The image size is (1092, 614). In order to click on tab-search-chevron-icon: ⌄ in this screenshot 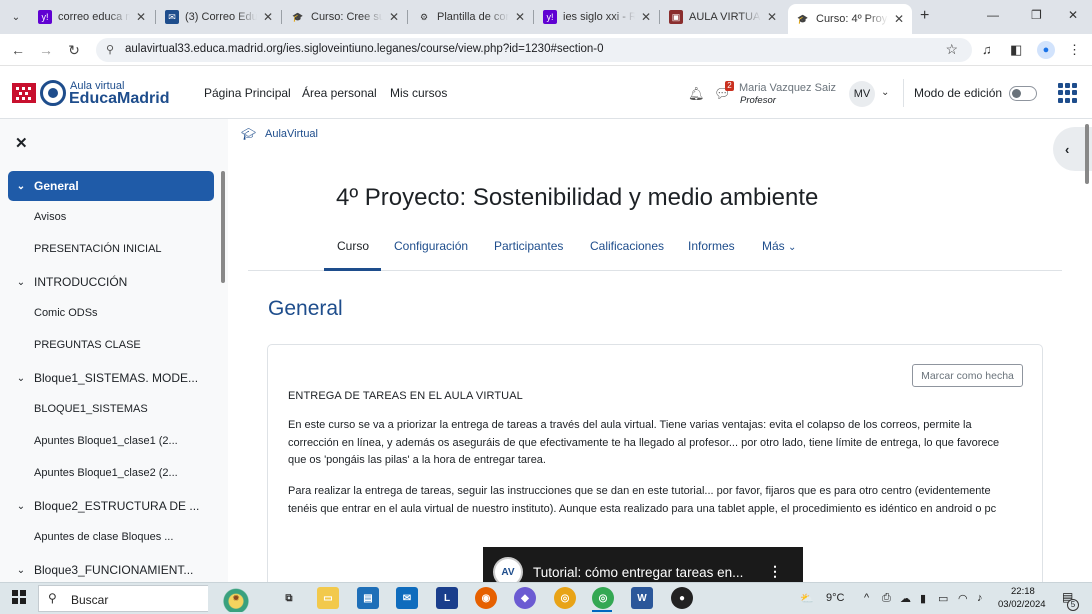, I will do `click(16, 17)`.